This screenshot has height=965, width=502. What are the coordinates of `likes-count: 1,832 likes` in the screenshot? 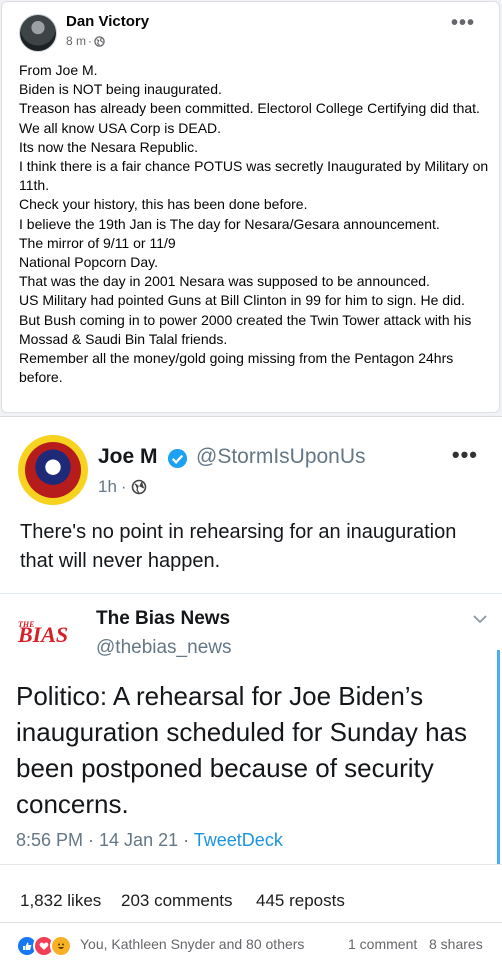 It's located at (61, 900).